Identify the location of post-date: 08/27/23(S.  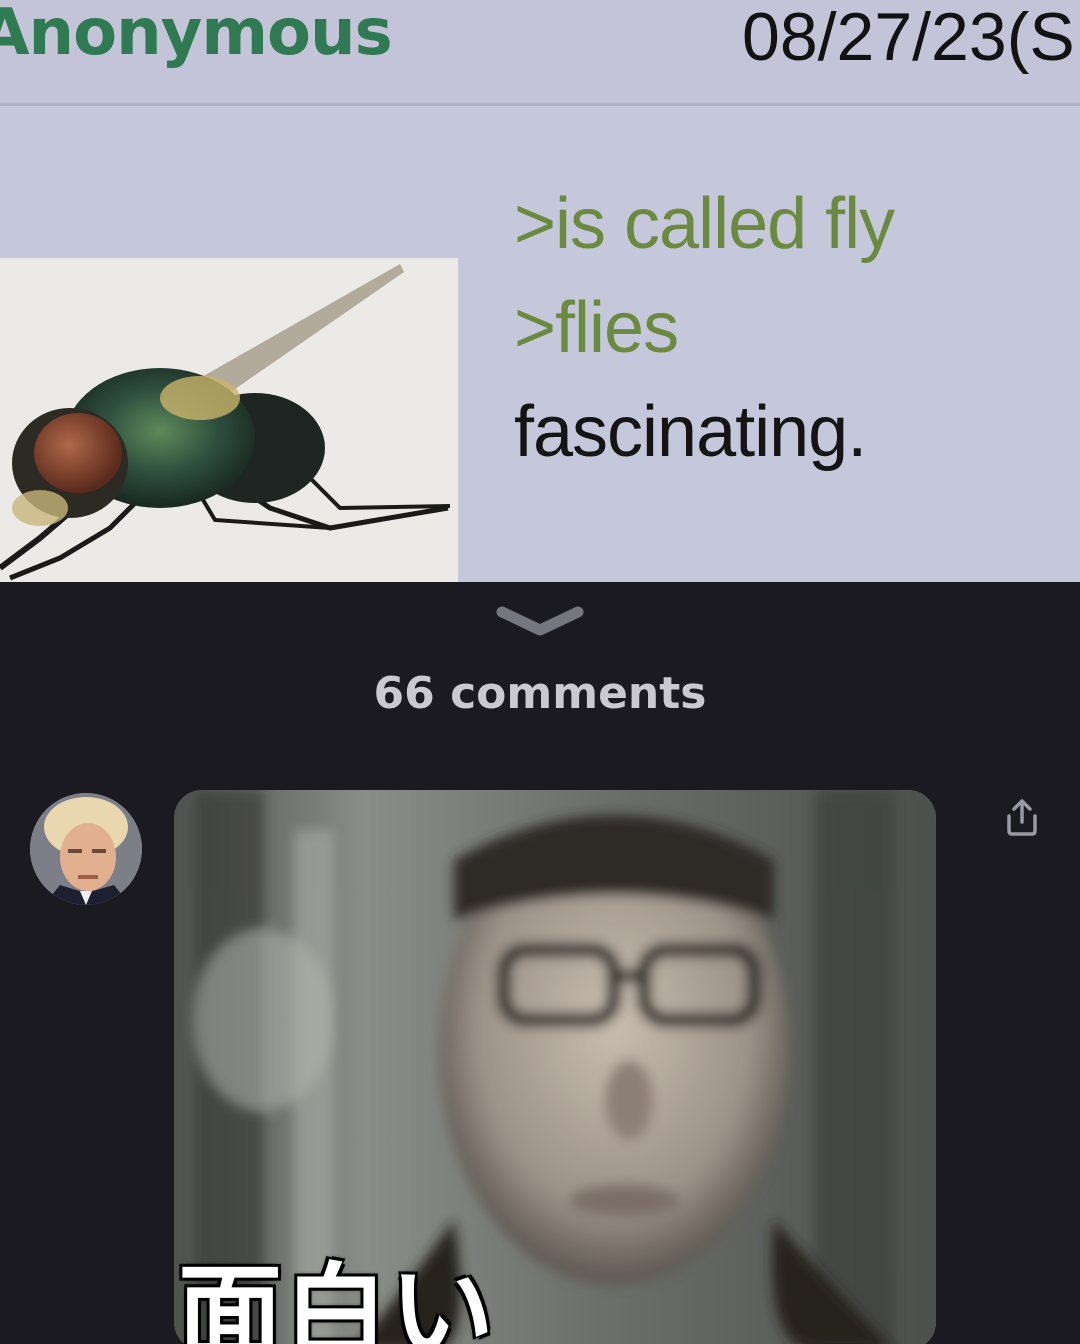
(908, 37).